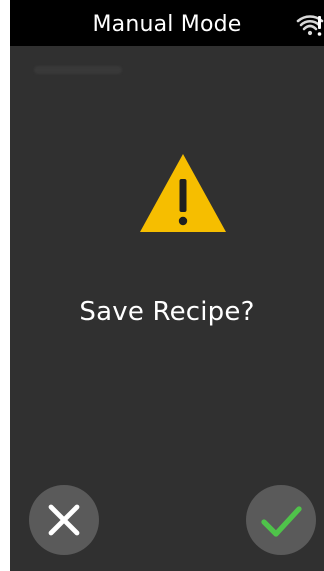  I want to click on background-shadow, so click(78, 70).